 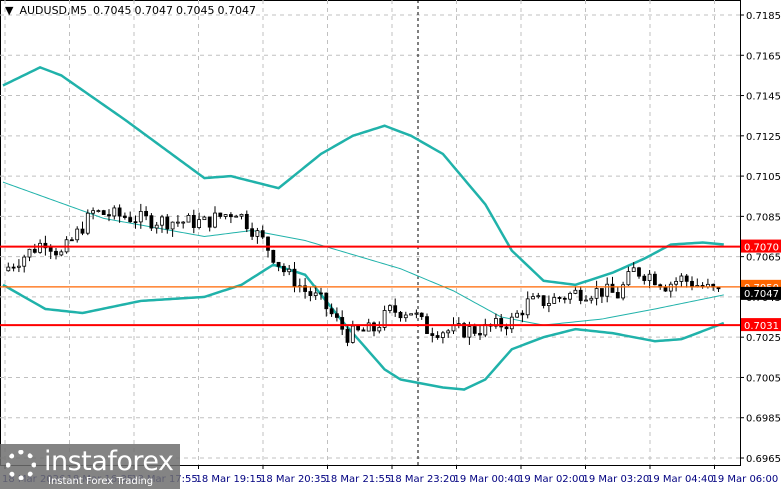 I want to click on y-tick-label: 0.7185, so click(x=763, y=16).